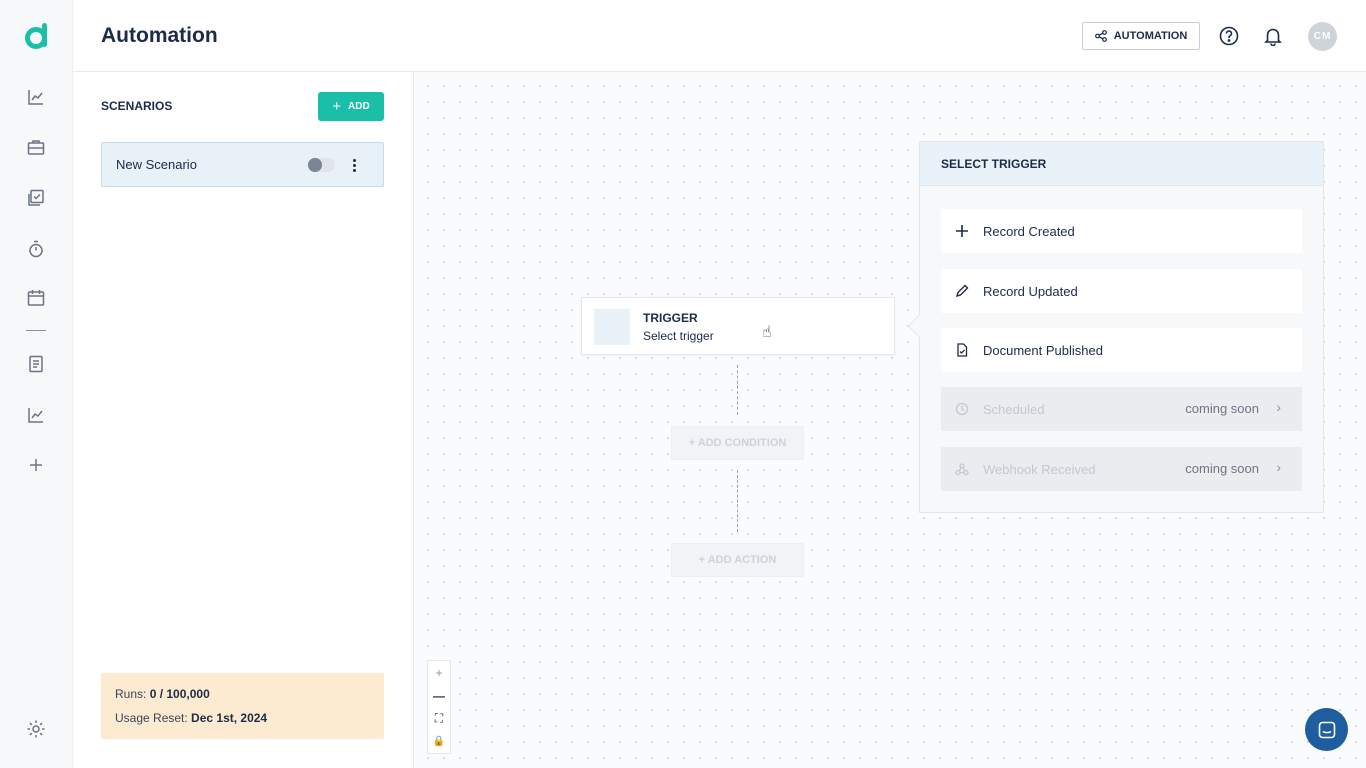 Image resolution: width=1366 pixels, height=768 pixels. I want to click on hand-cursor-icon: ☝, so click(767, 332).